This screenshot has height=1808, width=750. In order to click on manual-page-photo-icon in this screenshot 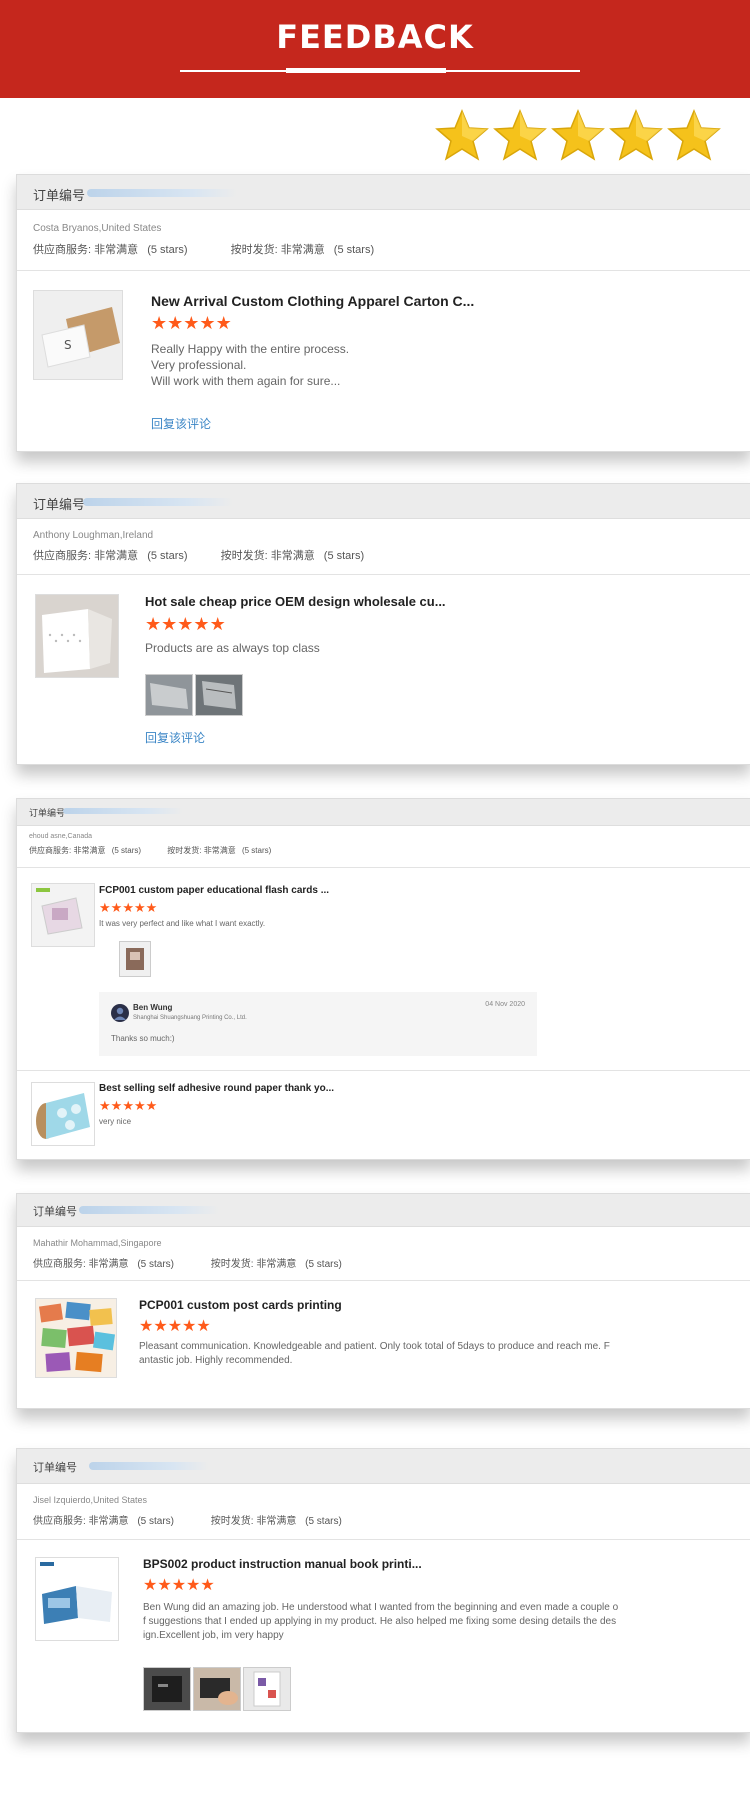, I will do `click(267, 1689)`.